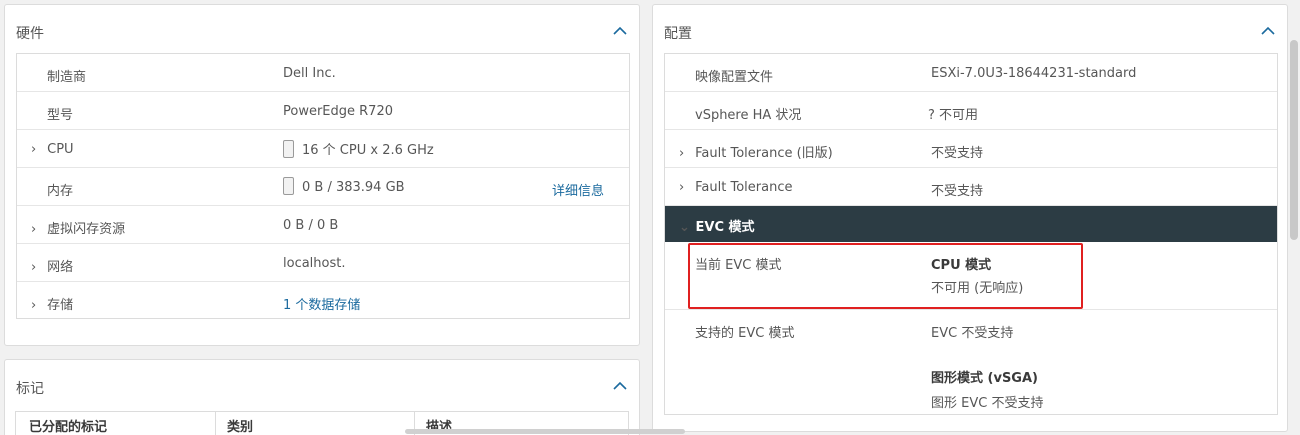 The image size is (1300, 435). Describe the element at coordinates (309, 73) in the screenshot. I see `hardware-value: Dell Inc.` at that location.